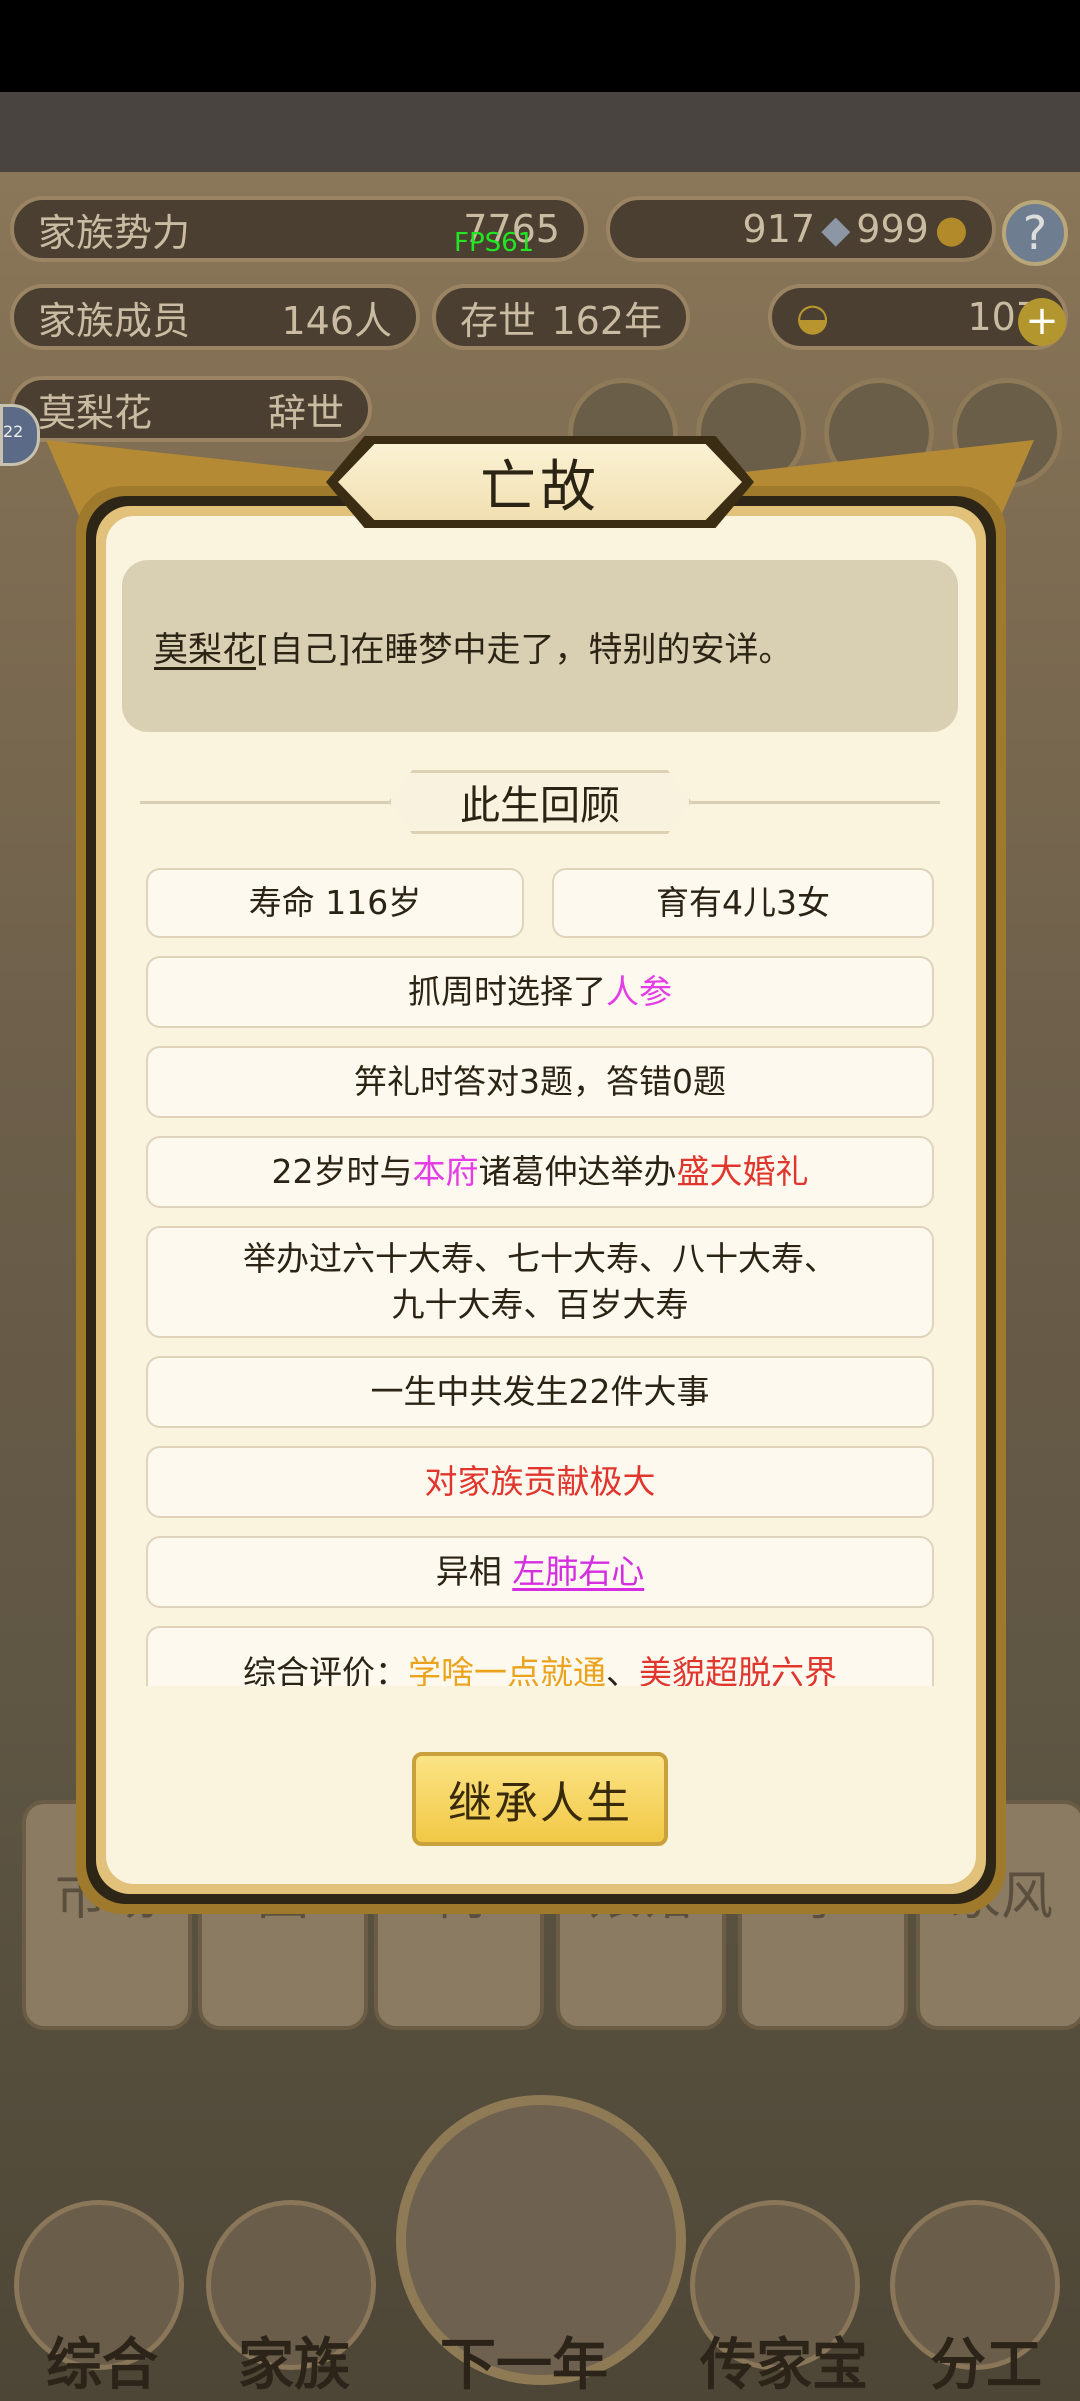 The height and width of the screenshot is (2401, 1080). Describe the element at coordinates (445, 1171) in the screenshot. I see `marriage-house: 本府` at that location.